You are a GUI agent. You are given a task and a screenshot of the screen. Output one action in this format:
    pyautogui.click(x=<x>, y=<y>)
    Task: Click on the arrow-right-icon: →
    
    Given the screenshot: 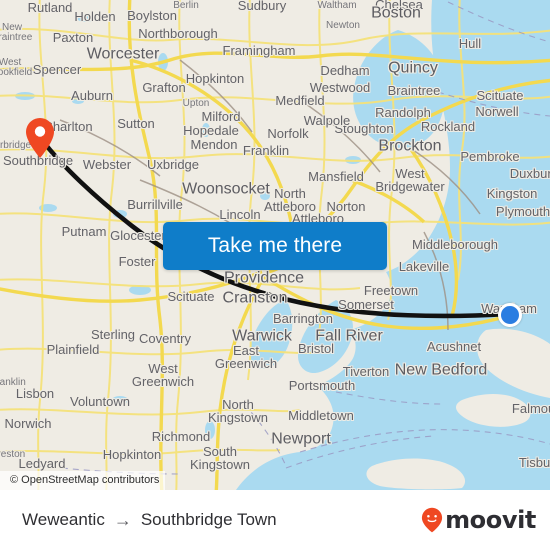 What is the action you would take?
    pyautogui.click(x=122, y=520)
    